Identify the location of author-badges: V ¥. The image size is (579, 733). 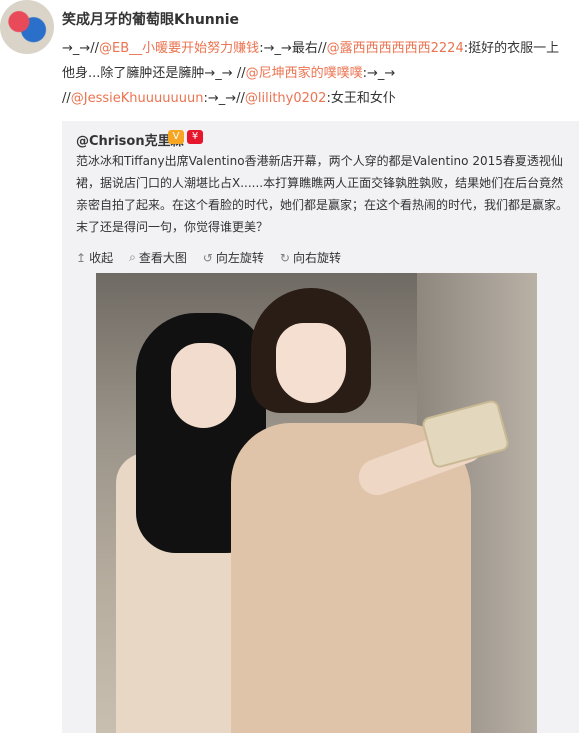
(185, 137).